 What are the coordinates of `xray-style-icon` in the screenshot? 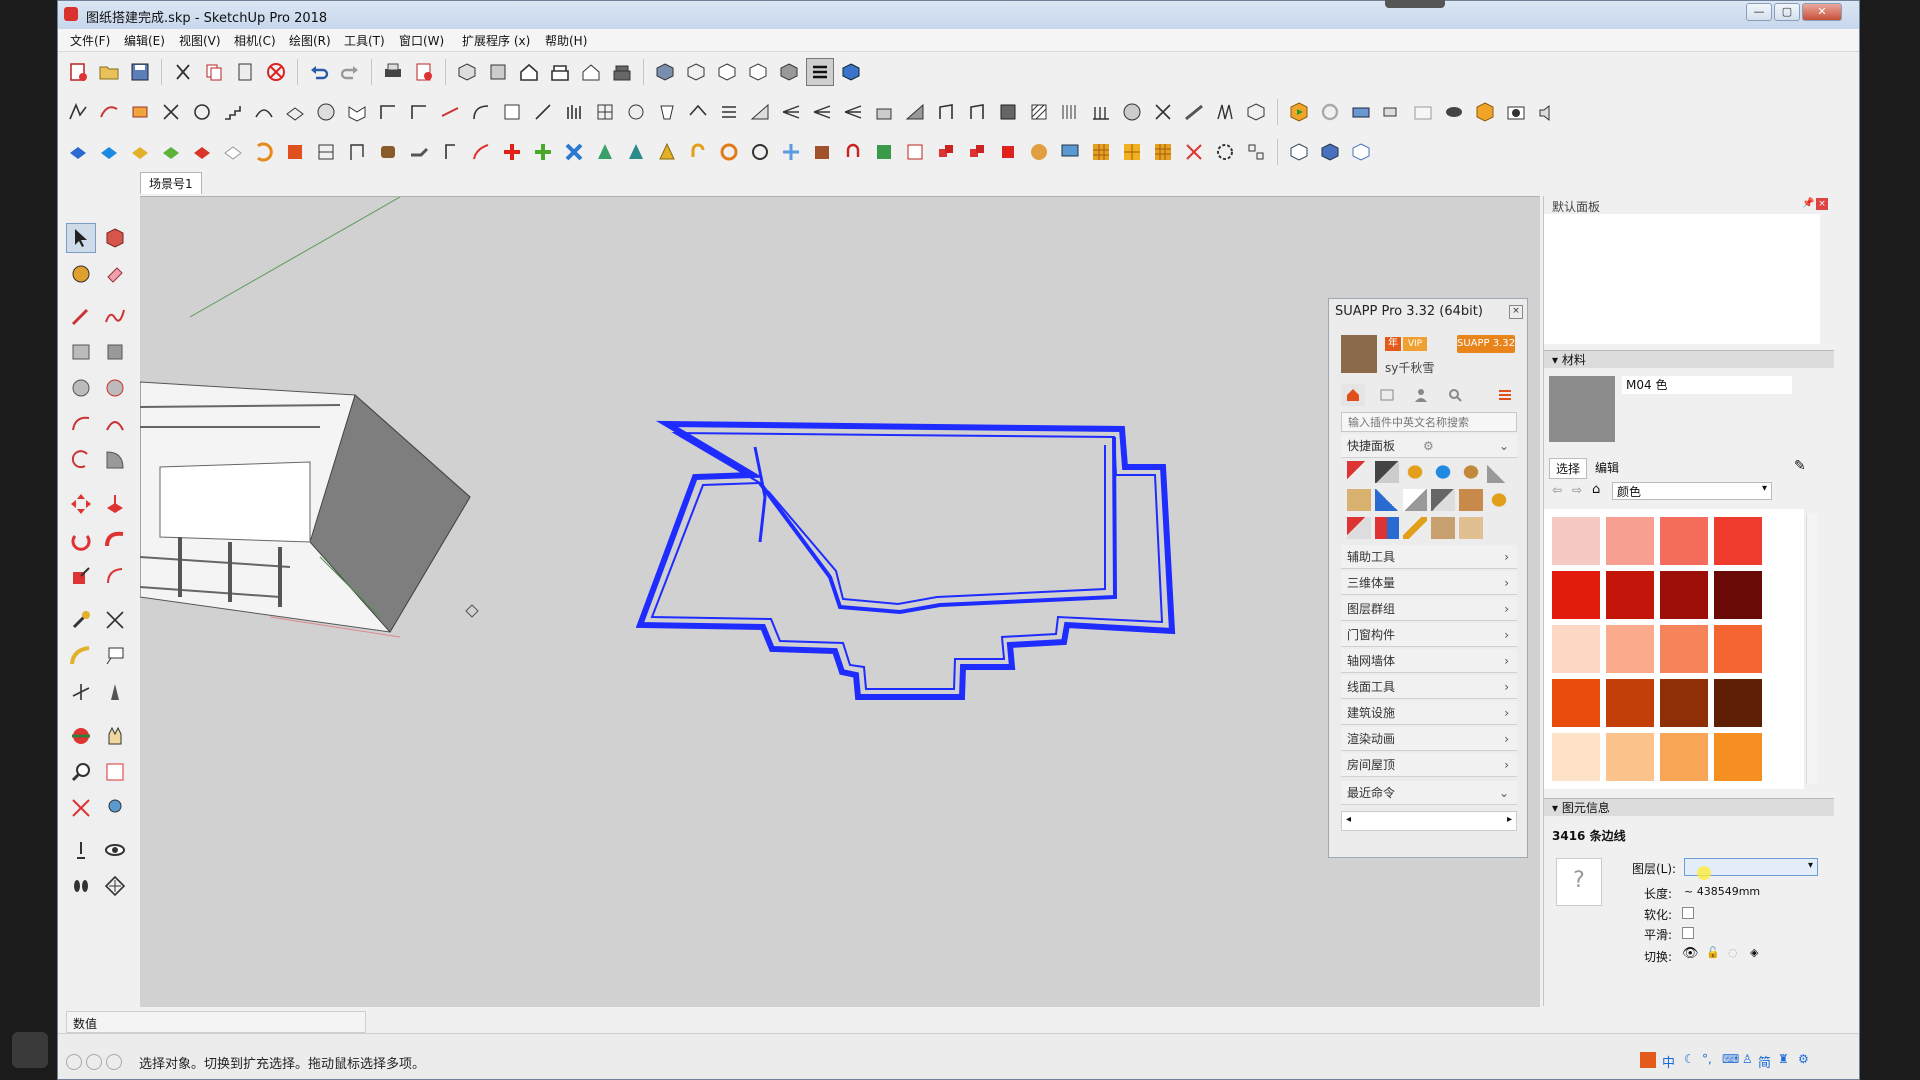 It's located at (665, 72).